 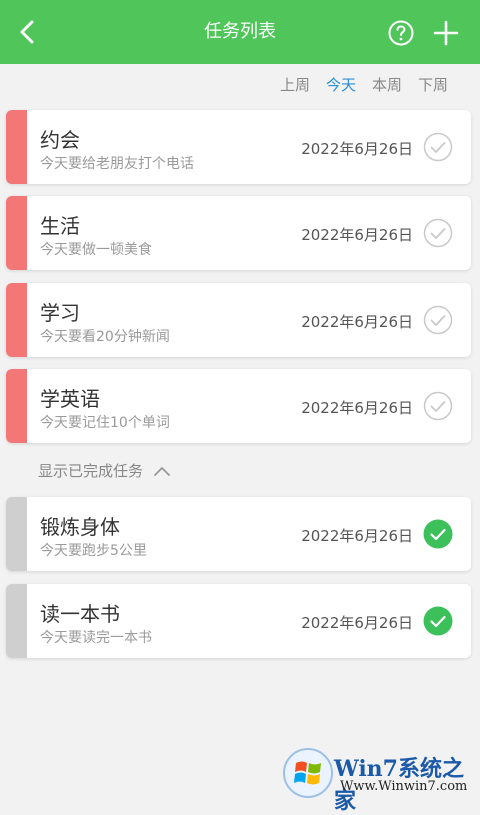 What do you see at coordinates (401, 33) in the screenshot?
I see `question-circle-icon` at bounding box center [401, 33].